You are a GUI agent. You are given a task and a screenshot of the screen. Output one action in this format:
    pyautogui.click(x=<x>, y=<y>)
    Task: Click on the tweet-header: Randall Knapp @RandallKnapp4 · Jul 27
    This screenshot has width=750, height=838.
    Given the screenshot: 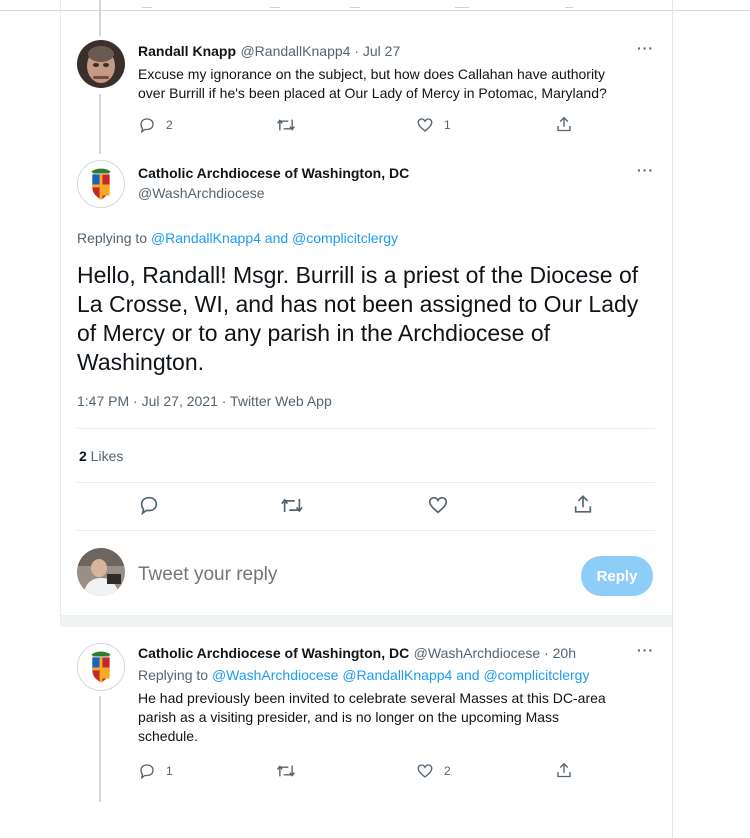 What is the action you would take?
    pyautogui.click(x=269, y=52)
    